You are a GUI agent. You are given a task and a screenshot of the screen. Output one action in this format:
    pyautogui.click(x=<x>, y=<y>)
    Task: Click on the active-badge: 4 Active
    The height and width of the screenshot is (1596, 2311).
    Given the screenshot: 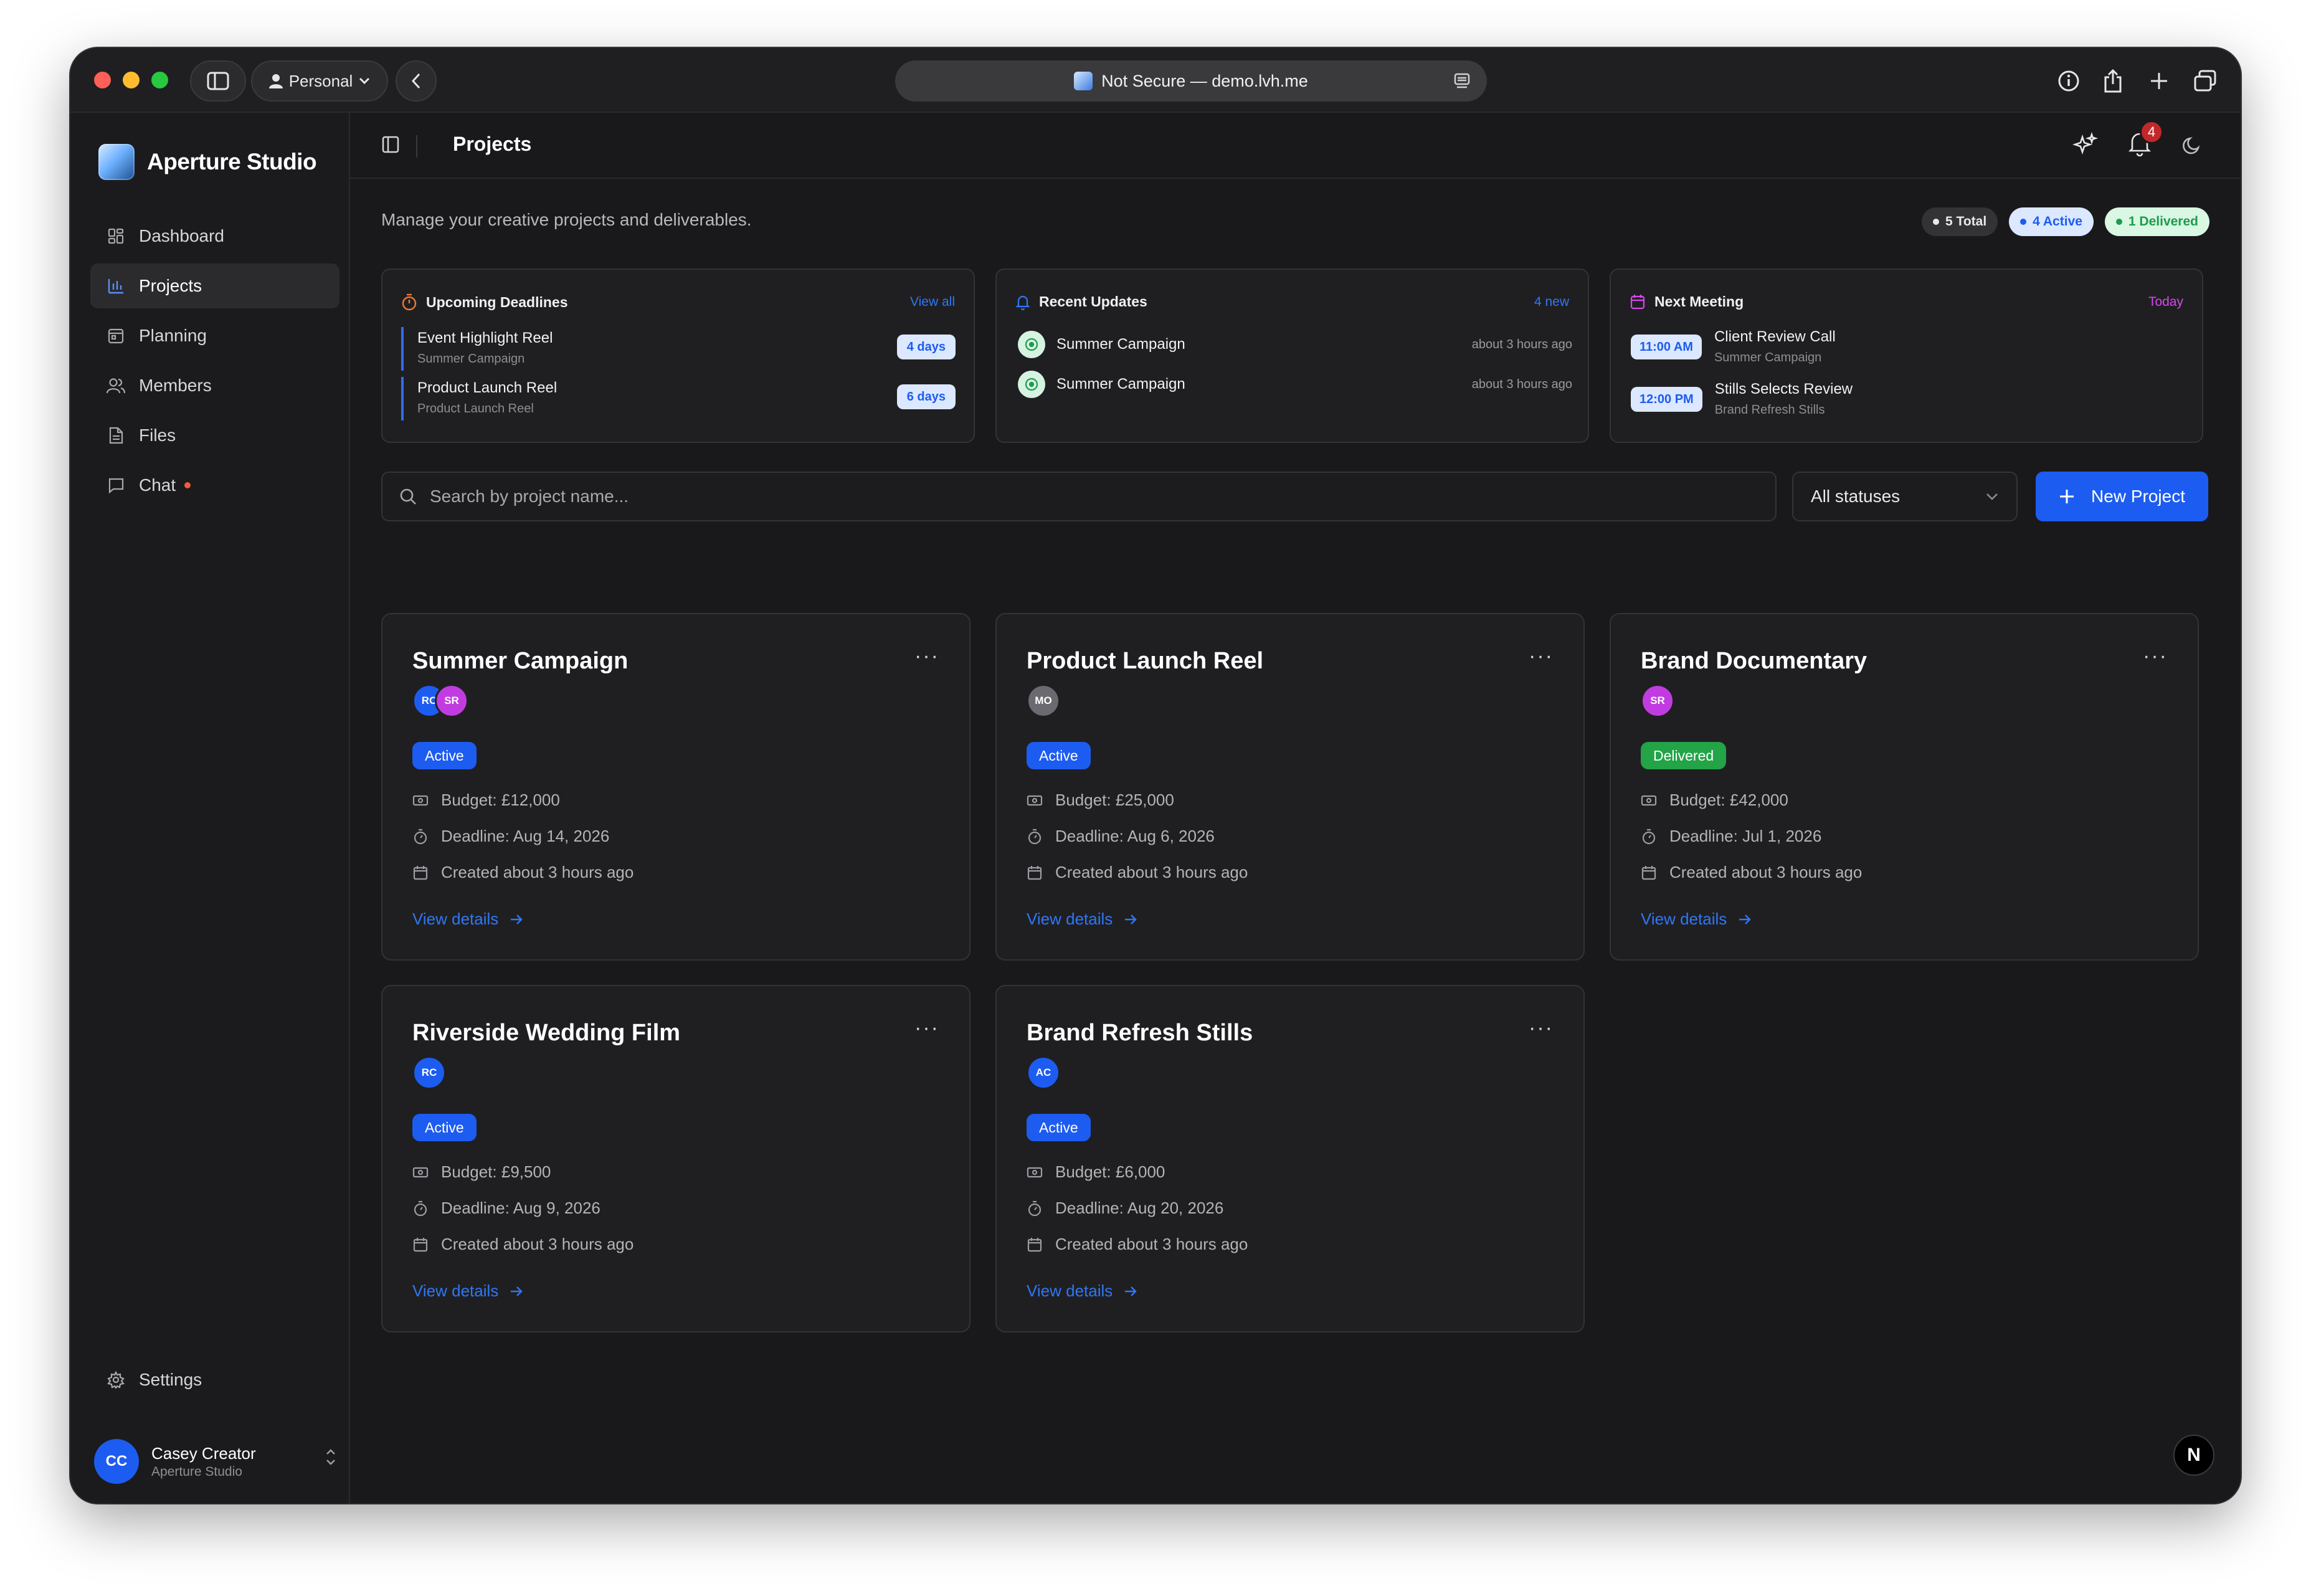 What is the action you would take?
    pyautogui.click(x=2051, y=222)
    